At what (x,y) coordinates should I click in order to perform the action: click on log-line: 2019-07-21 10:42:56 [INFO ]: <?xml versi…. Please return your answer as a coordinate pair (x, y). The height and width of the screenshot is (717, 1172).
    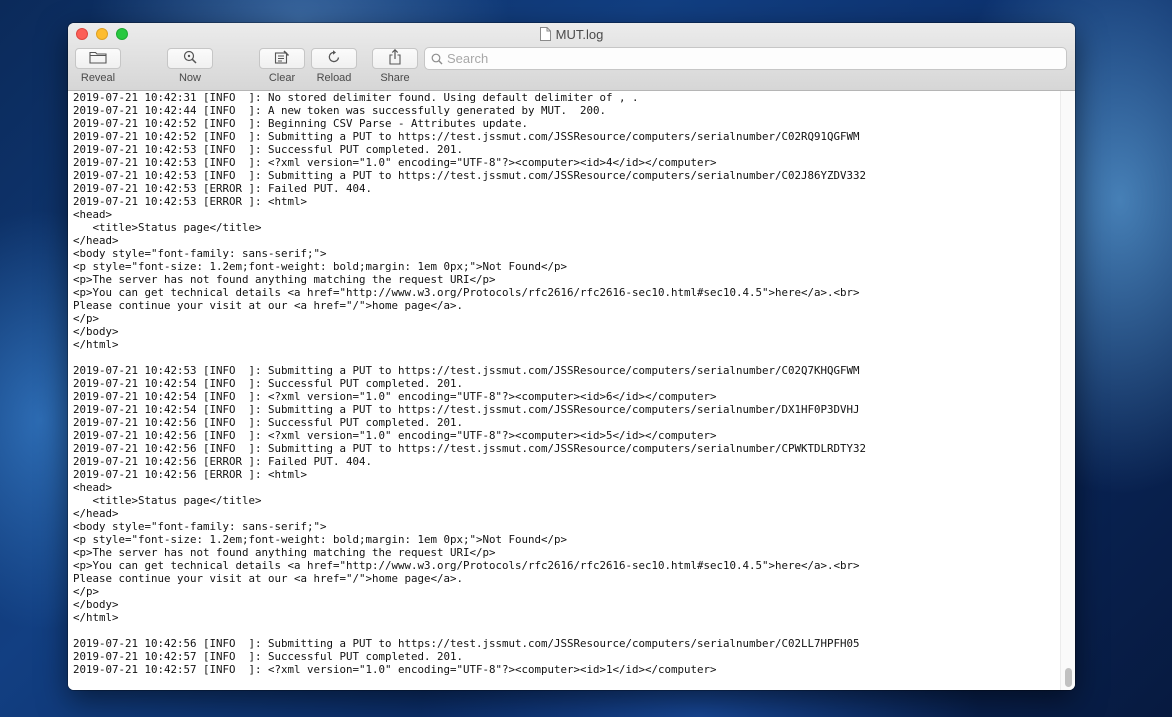
    Looking at the image, I should click on (395, 435).